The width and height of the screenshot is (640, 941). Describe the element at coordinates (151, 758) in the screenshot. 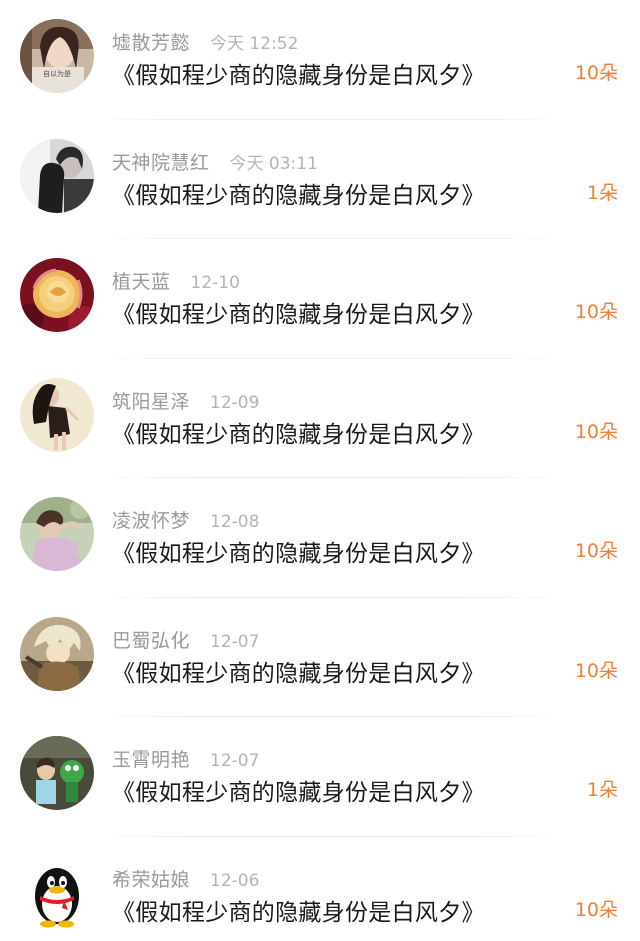

I see `user-name: 玉霄明艳` at that location.